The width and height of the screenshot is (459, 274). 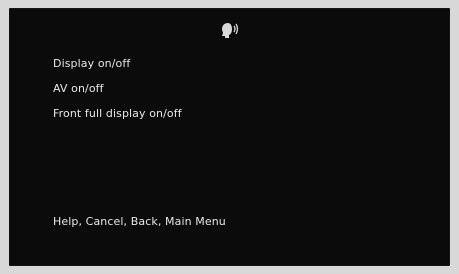 What do you see at coordinates (117, 113) in the screenshot?
I see `menu-item-front-full-display-onoff: Front full display on/off` at bounding box center [117, 113].